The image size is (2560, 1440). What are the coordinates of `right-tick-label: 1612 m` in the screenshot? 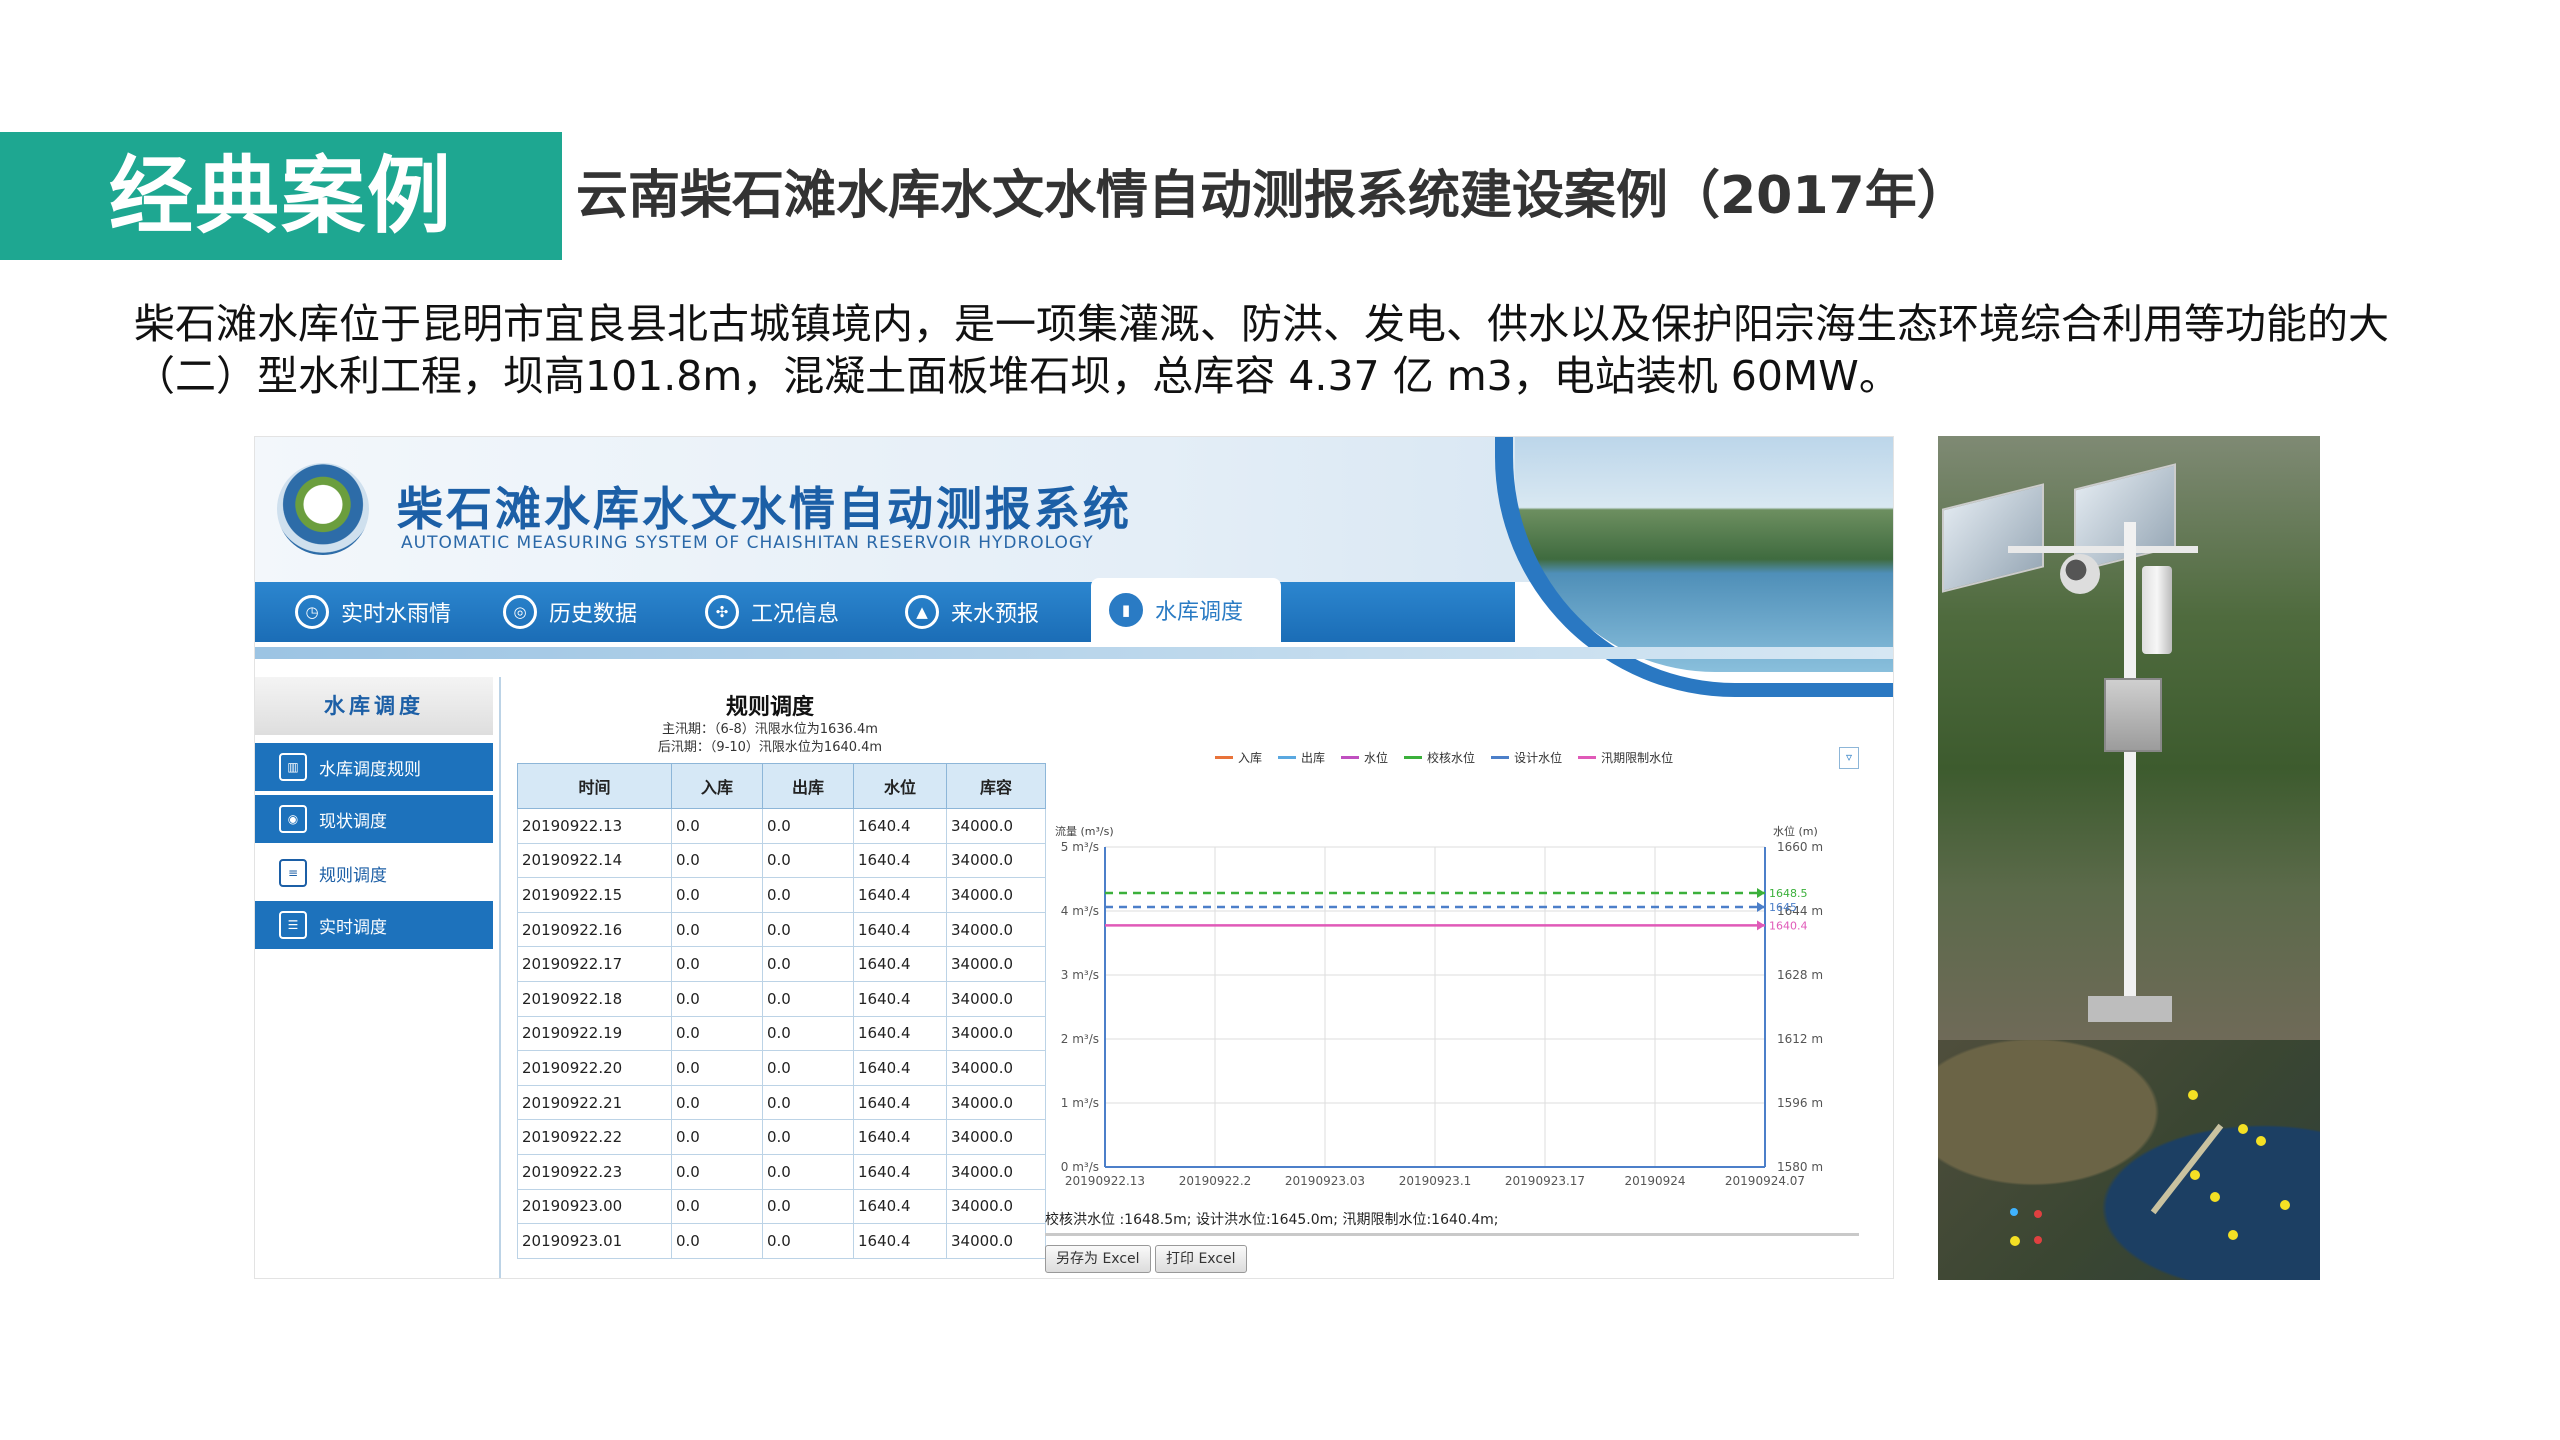 It's located at (1800, 1039).